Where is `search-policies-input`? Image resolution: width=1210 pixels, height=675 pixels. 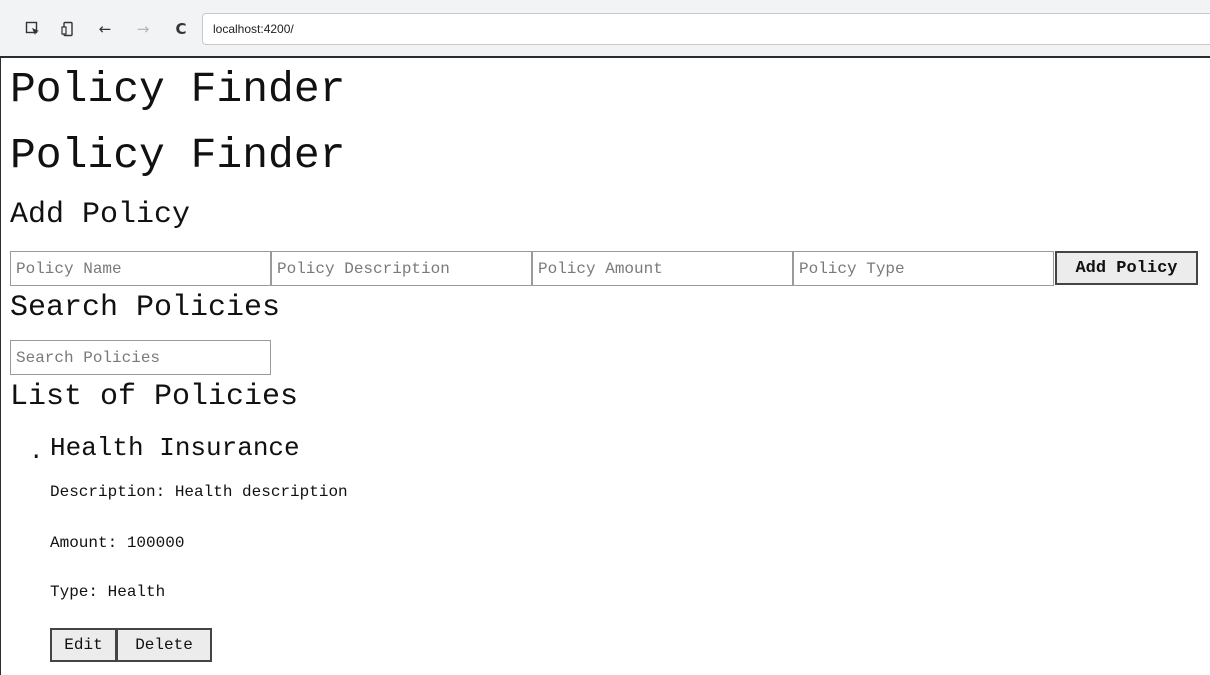
search-policies-input is located at coordinates (140, 357).